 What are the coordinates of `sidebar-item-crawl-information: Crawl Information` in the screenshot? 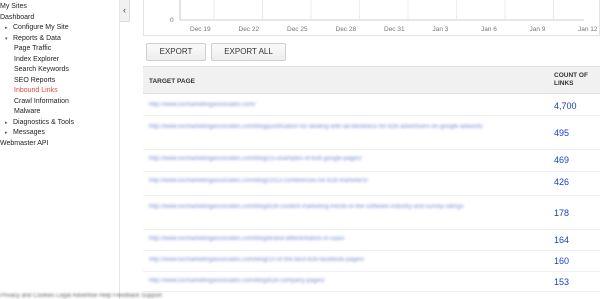 It's located at (59, 102).